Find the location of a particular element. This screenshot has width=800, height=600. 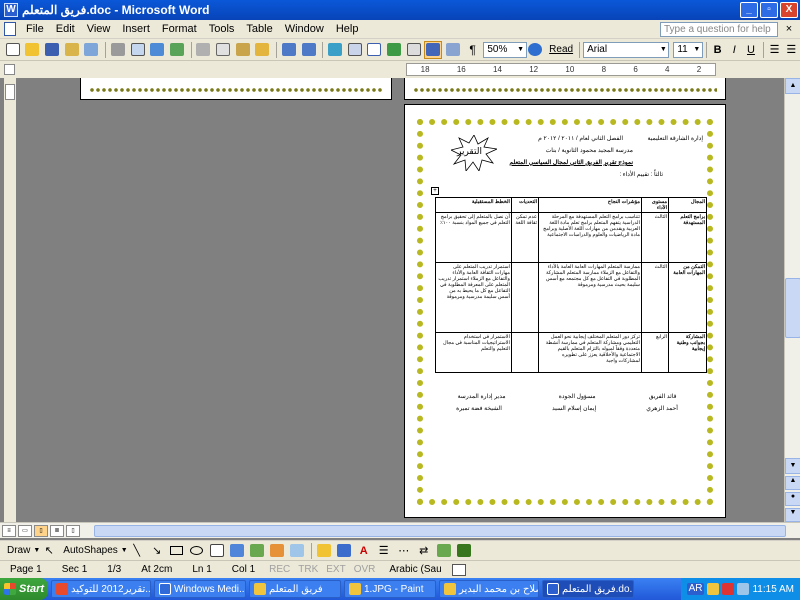

table-move-handle: + is located at coordinates (435, 191).